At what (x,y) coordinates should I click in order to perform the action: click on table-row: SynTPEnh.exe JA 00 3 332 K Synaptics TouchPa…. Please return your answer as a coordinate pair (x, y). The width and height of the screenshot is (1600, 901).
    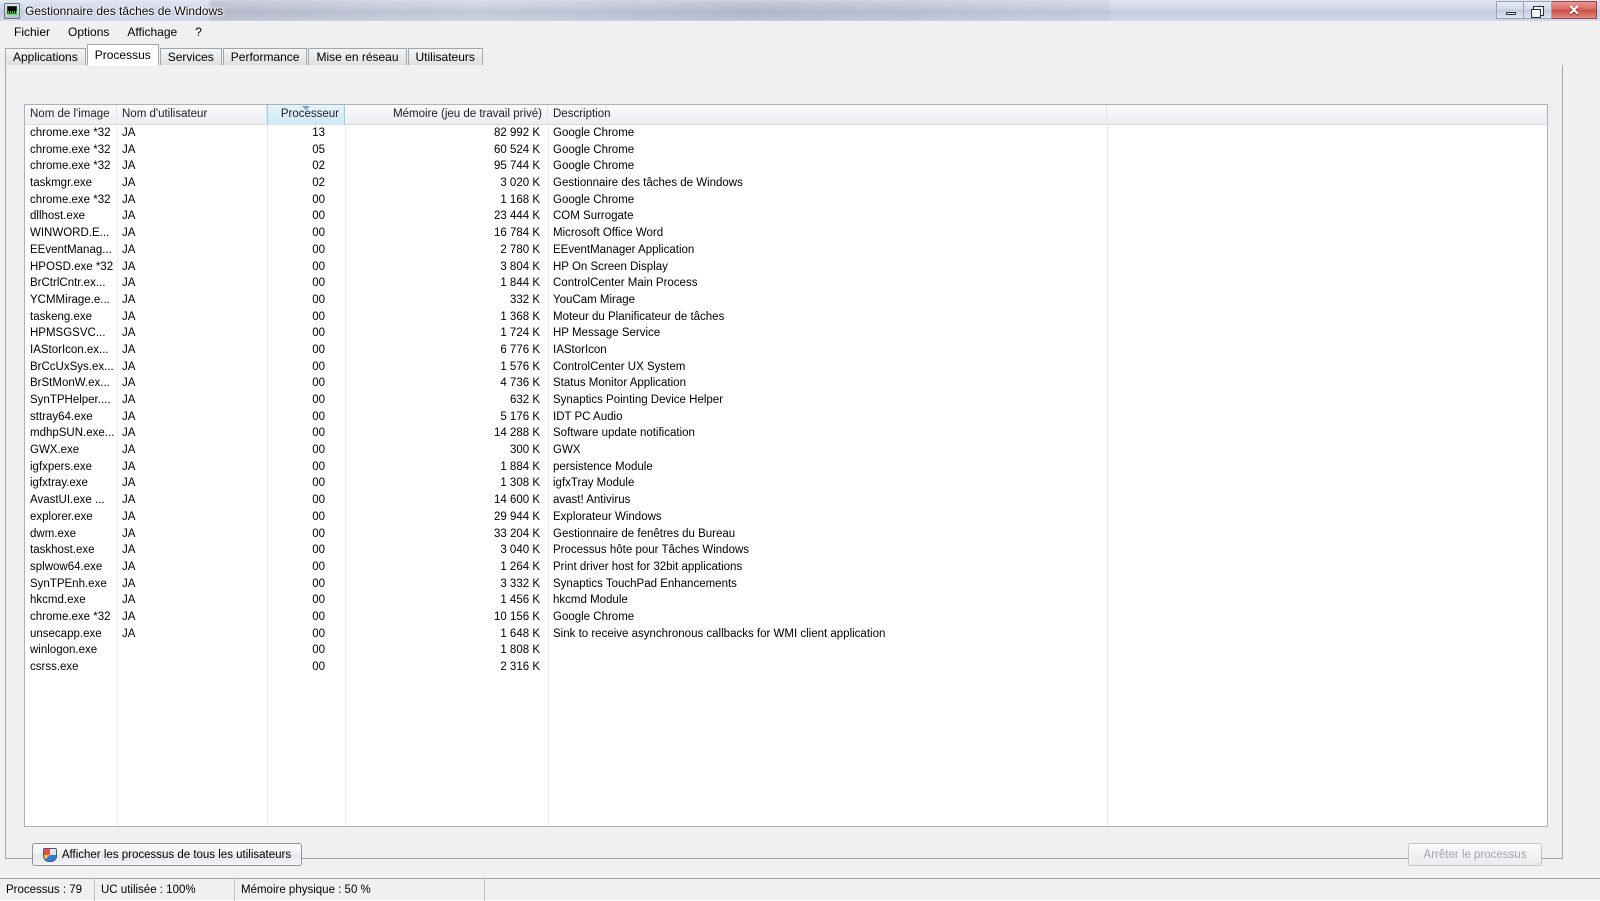
    Looking at the image, I should click on (786, 584).